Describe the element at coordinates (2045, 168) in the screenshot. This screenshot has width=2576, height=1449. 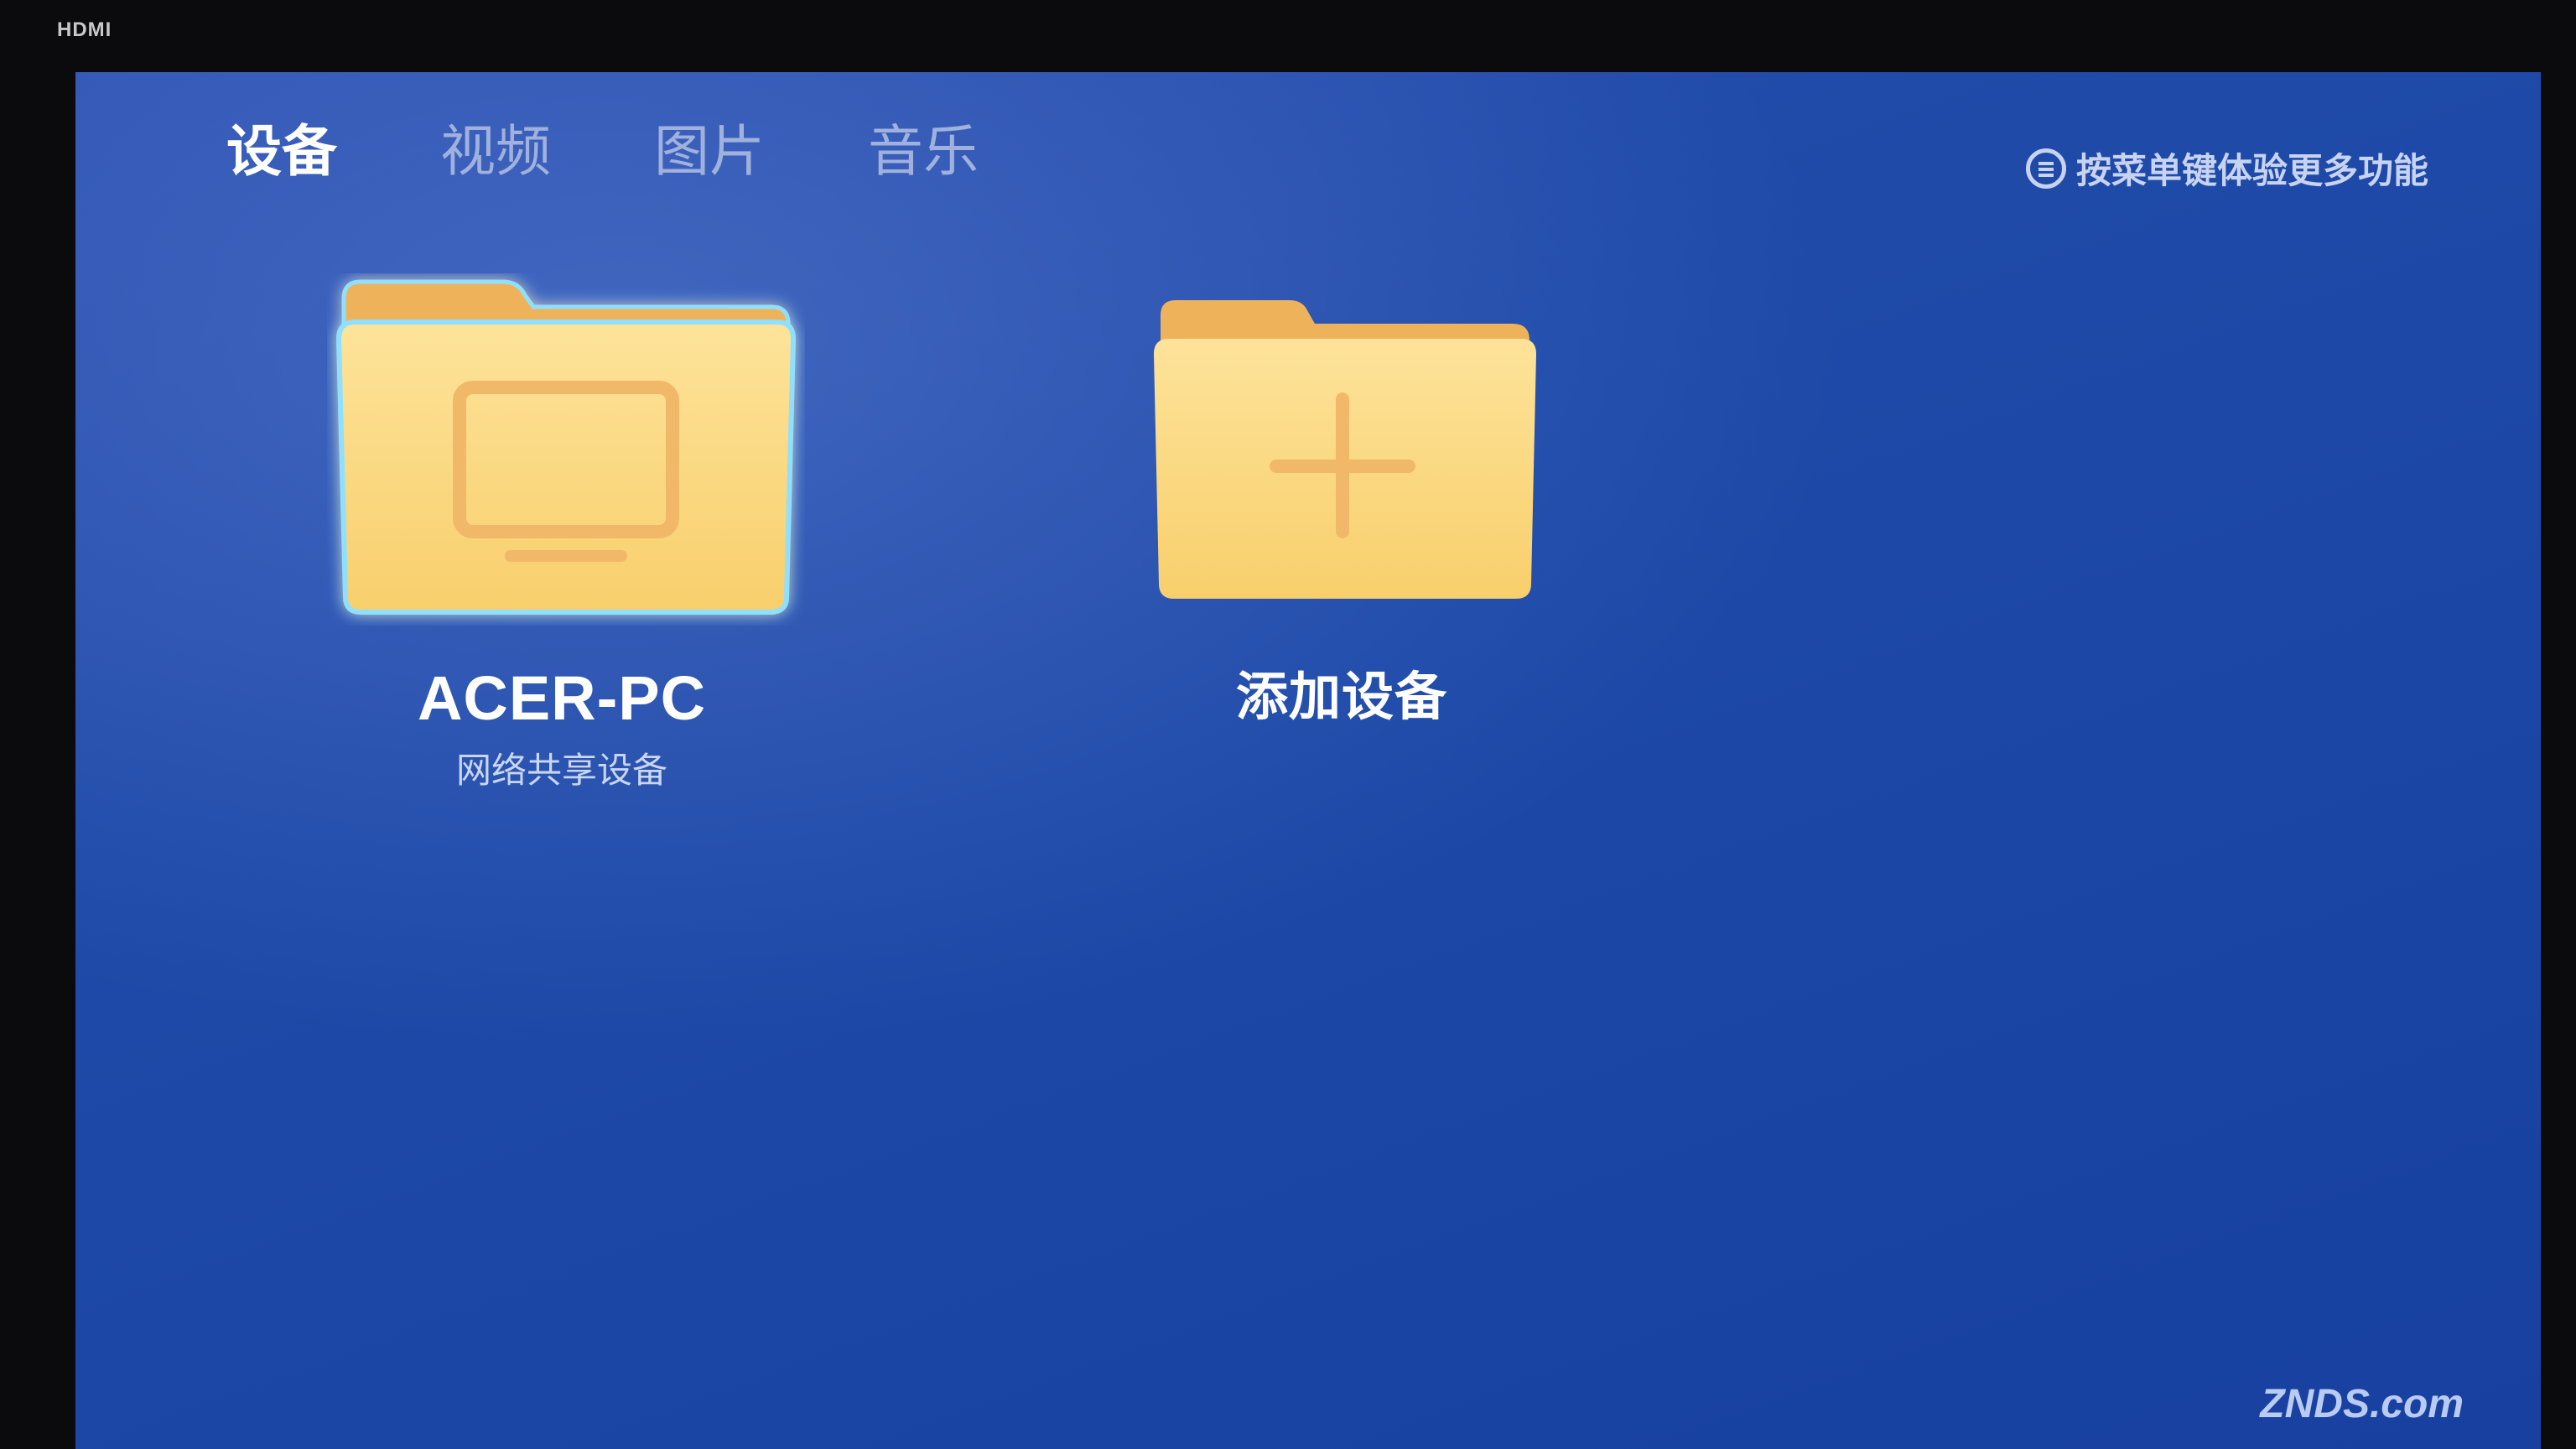
I see `menu-icon` at that location.